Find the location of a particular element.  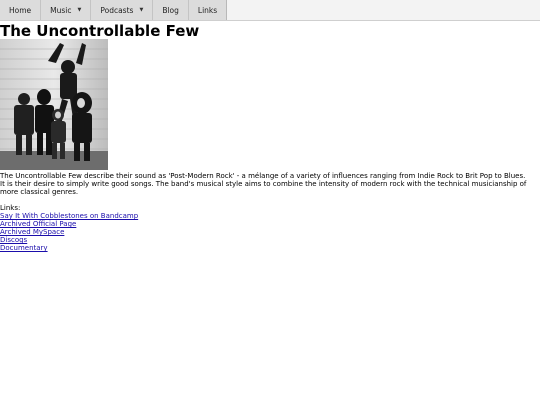

page-title: The Uncontrollable Few is located at coordinates (100, 31).